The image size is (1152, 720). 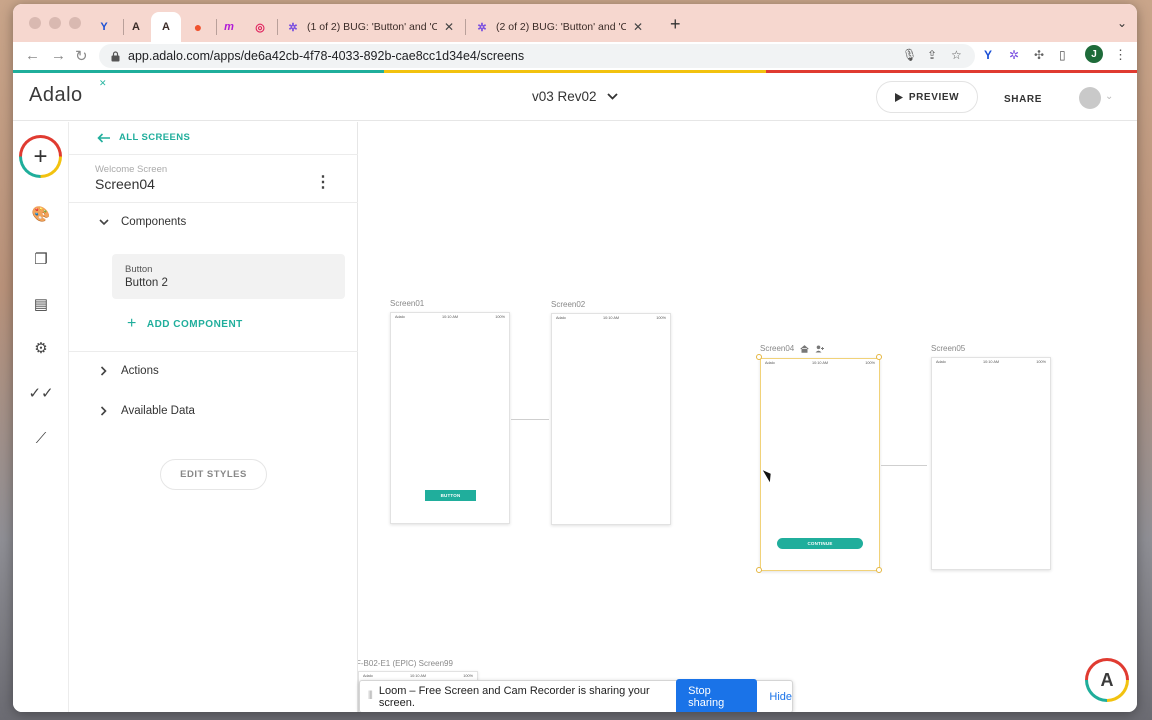 I want to click on publish-check-icon: ✓✓, so click(x=40, y=393).